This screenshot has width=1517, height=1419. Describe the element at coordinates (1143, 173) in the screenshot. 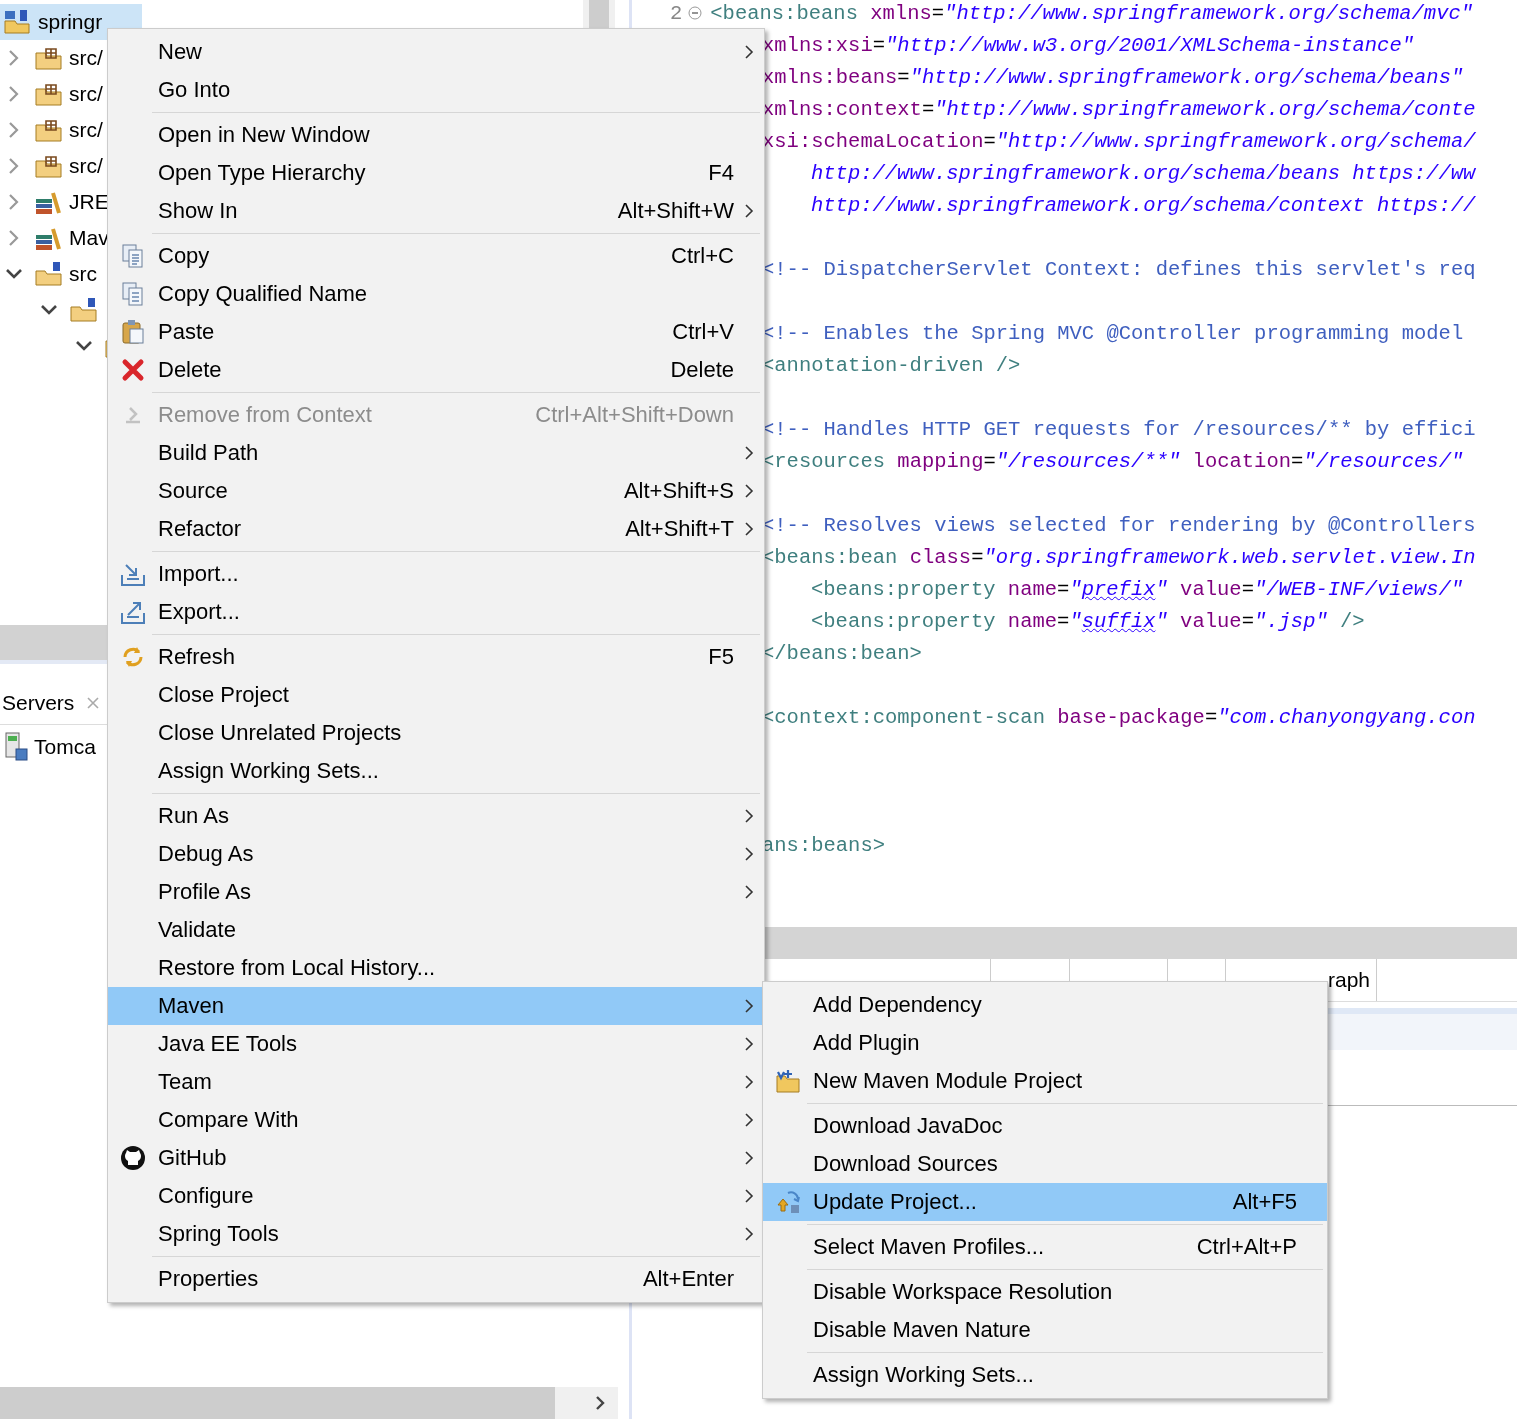

I see `code-line: http://www.springframework.org/schema/beans https://ww` at that location.